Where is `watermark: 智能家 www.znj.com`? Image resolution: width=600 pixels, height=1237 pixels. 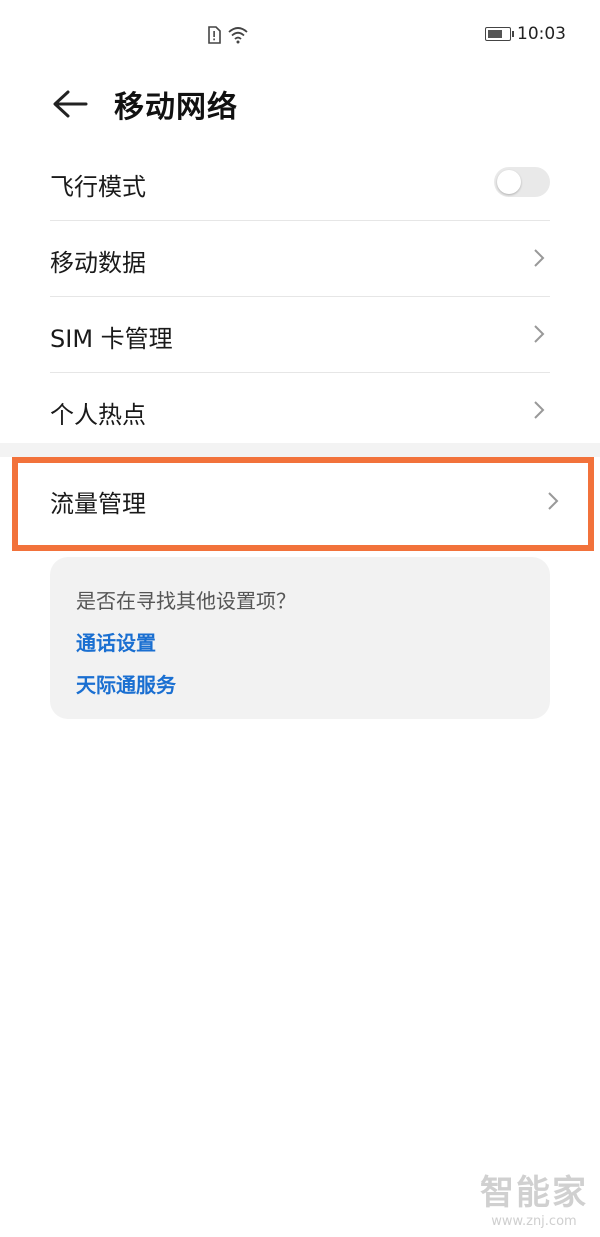 watermark: 智能家 www.znj.com is located at coordinates (534, 1197).